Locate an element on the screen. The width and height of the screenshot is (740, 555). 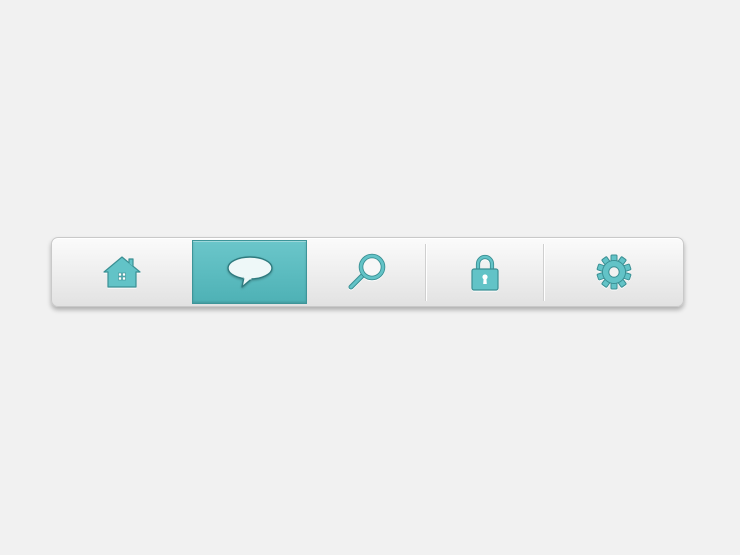
gear-icon is located at coordinates (614, 272).